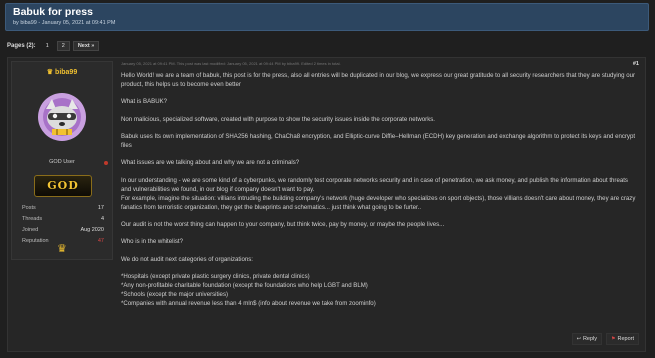  I want to click on report-button: ⚑ Report, so click(622, 339).